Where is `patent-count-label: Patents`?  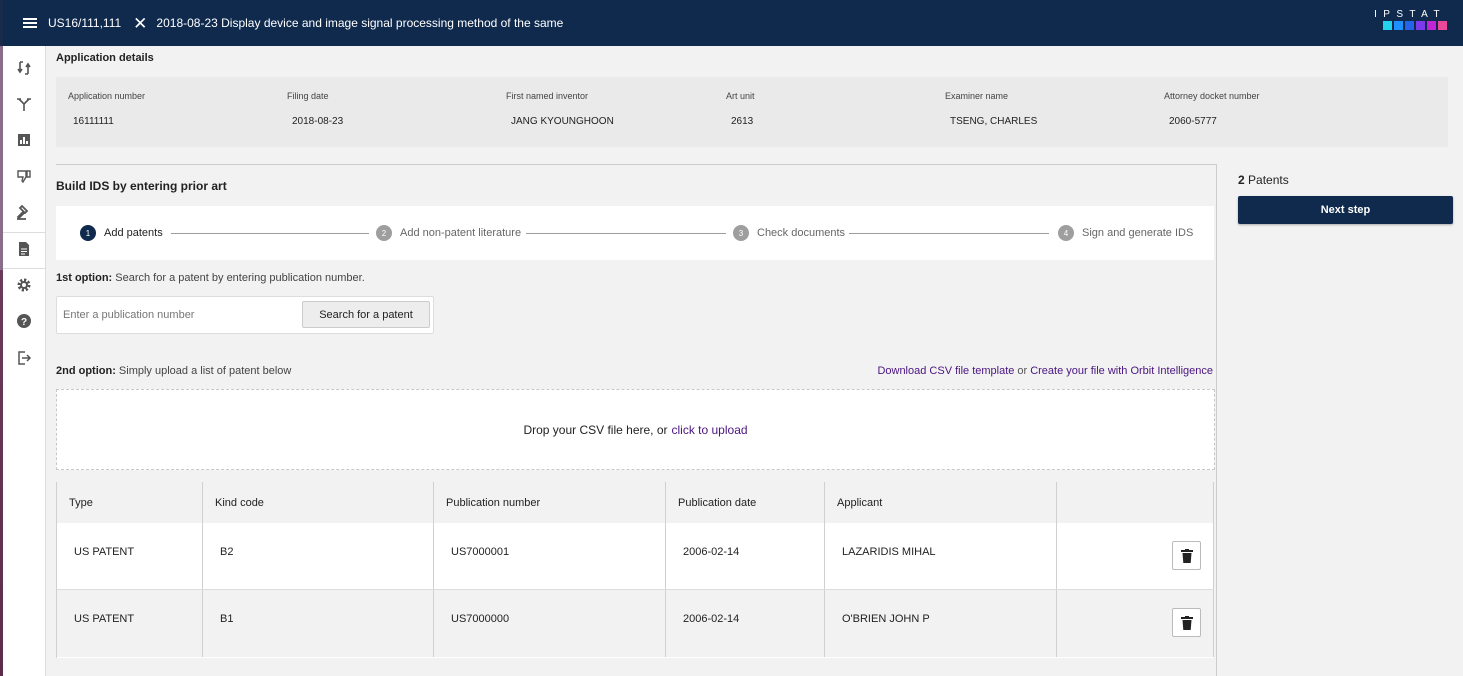 patent-count-label: Patents is located at coordinates (1266, 180).